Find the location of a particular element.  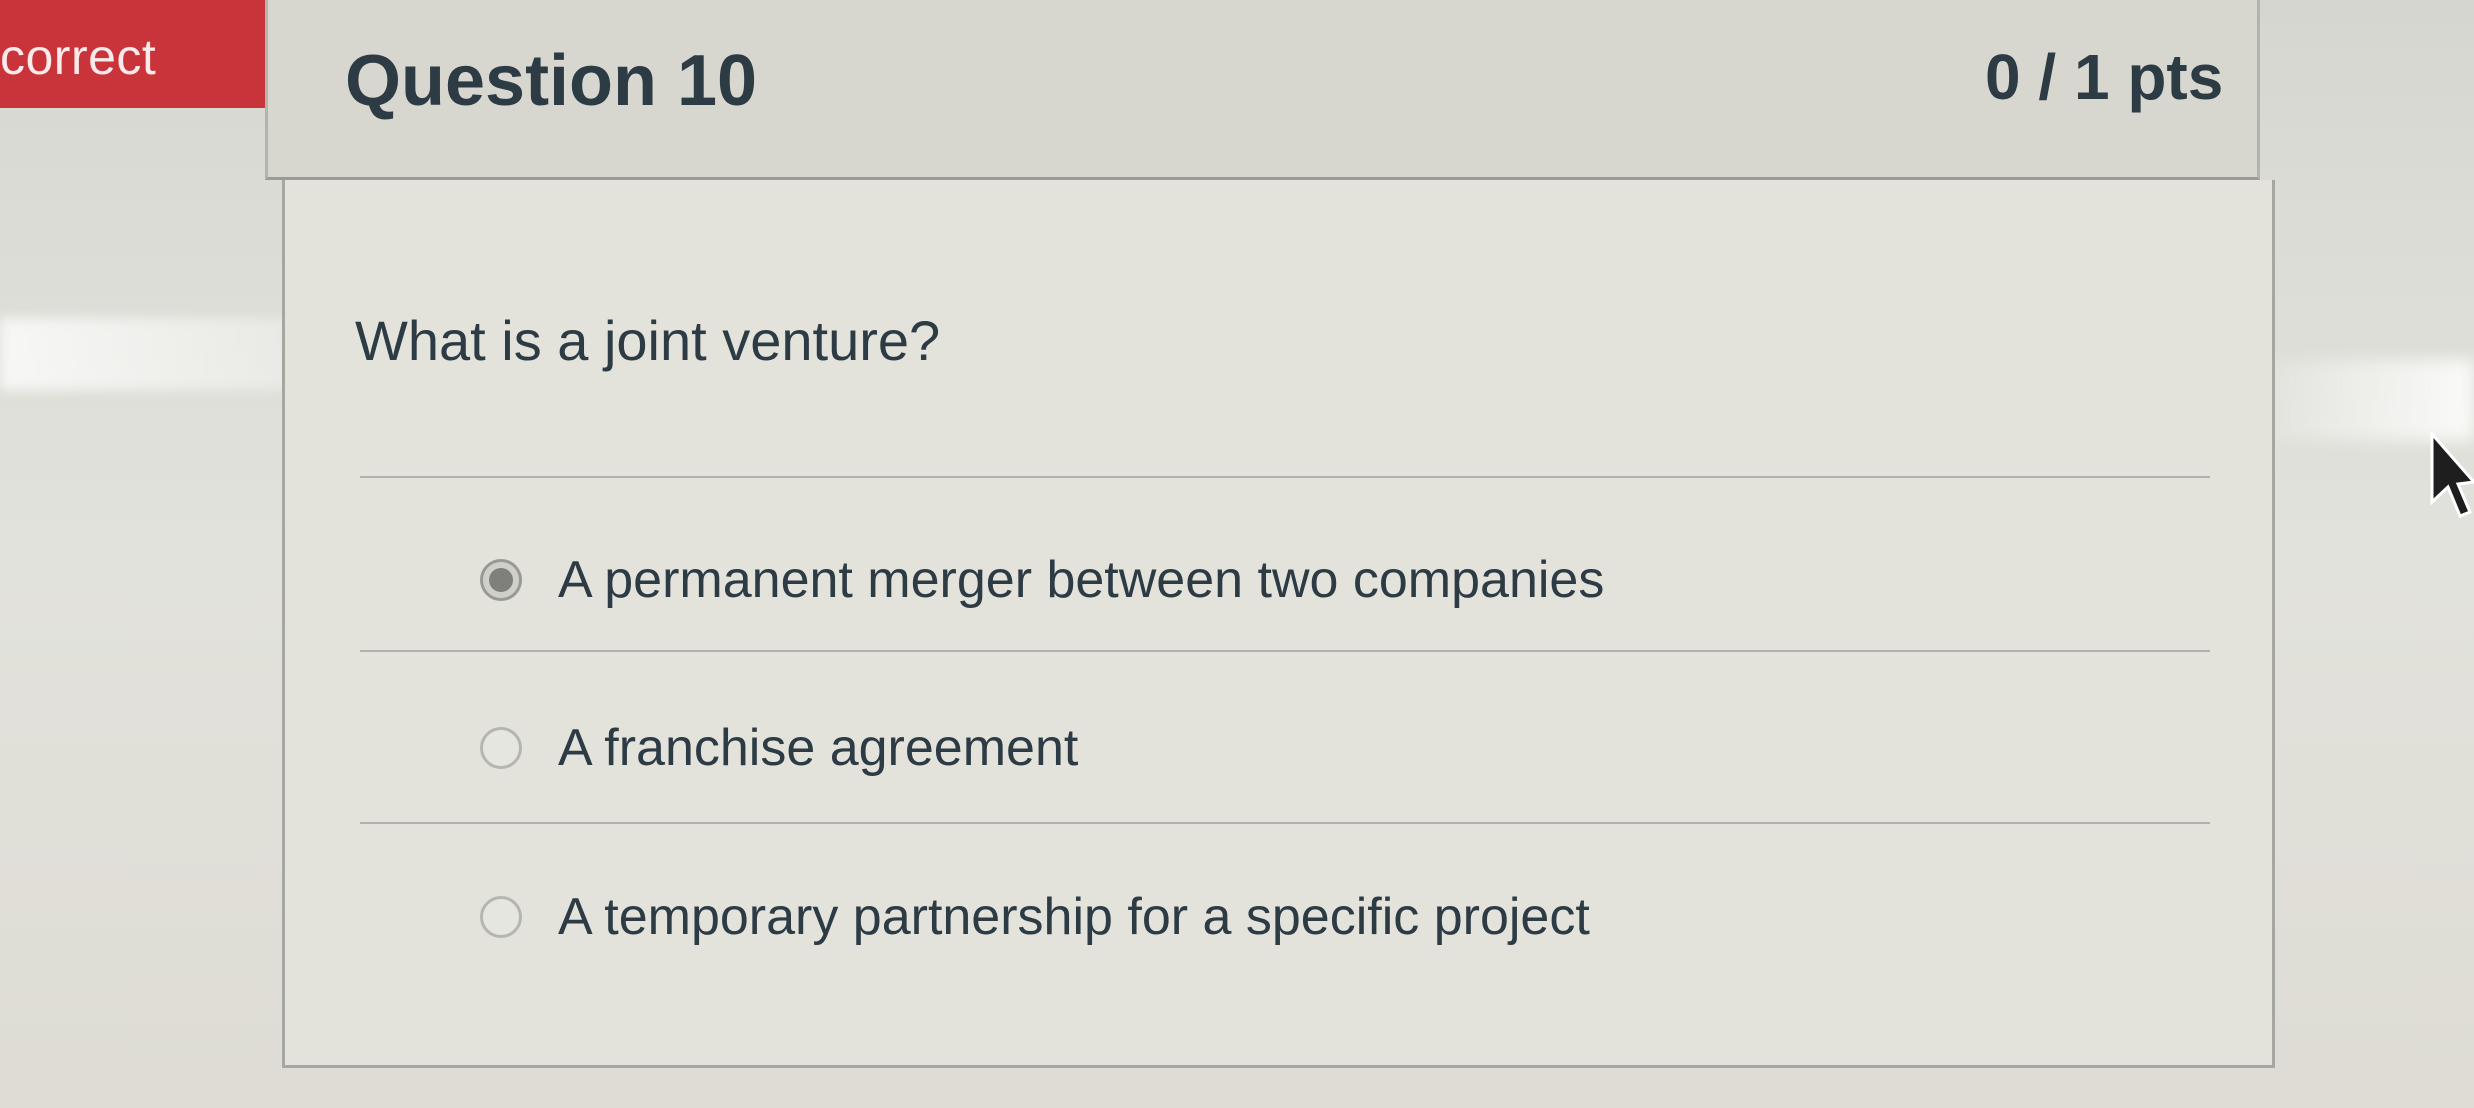

answer-option-1: A permanent merger between two companies is located at coordinates (1305, 580).